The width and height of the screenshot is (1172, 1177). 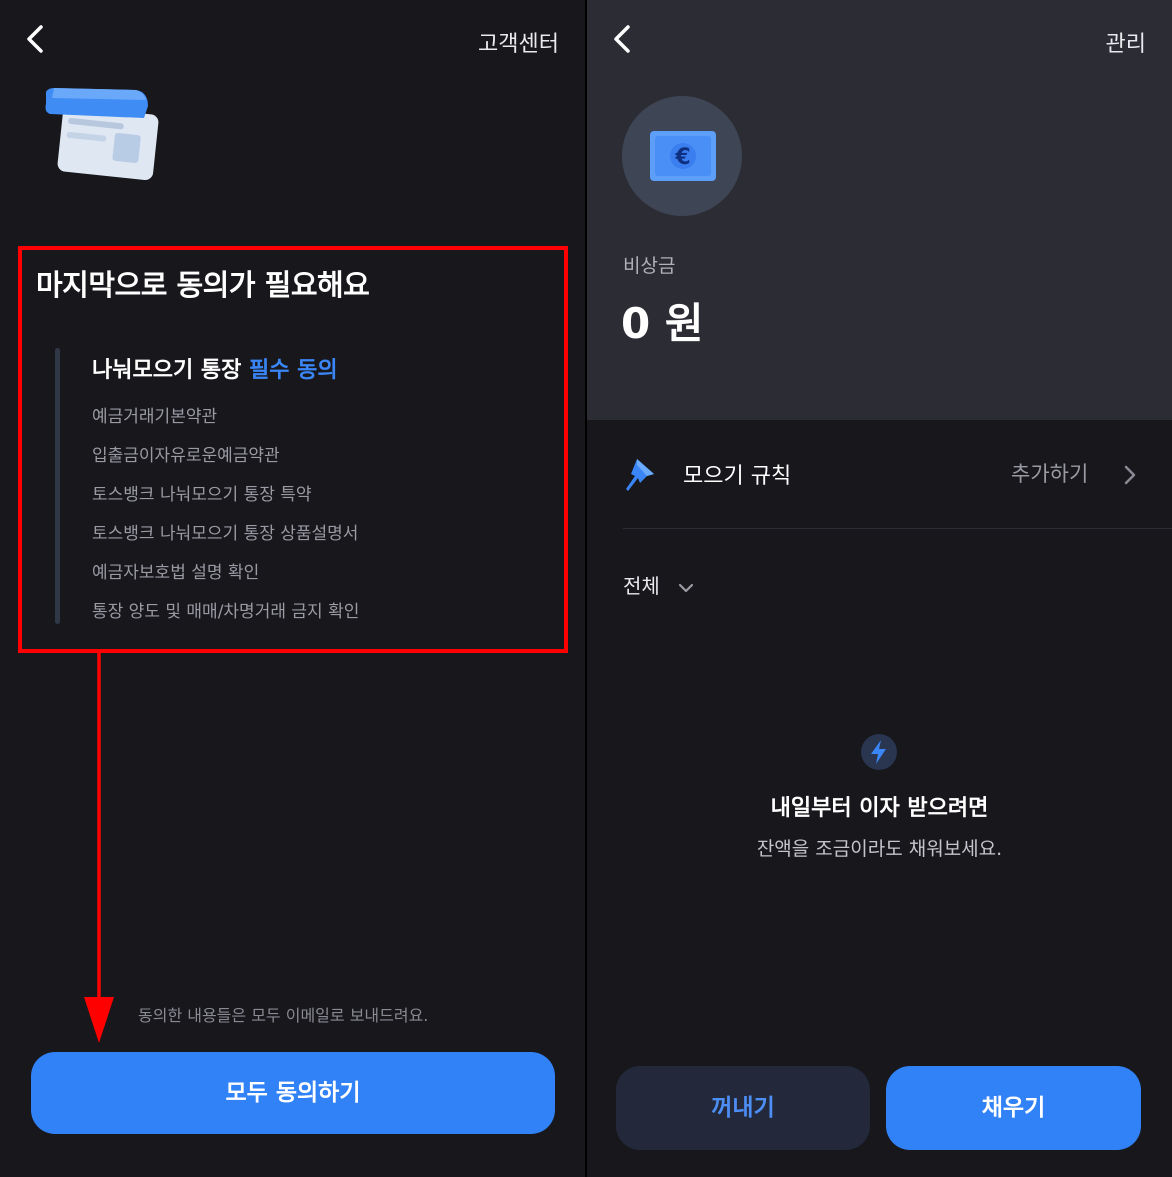 What do you see at coordinates (879, 752) in the screenshot?
I see `lightning-icon` at bounding box center [879, 752].